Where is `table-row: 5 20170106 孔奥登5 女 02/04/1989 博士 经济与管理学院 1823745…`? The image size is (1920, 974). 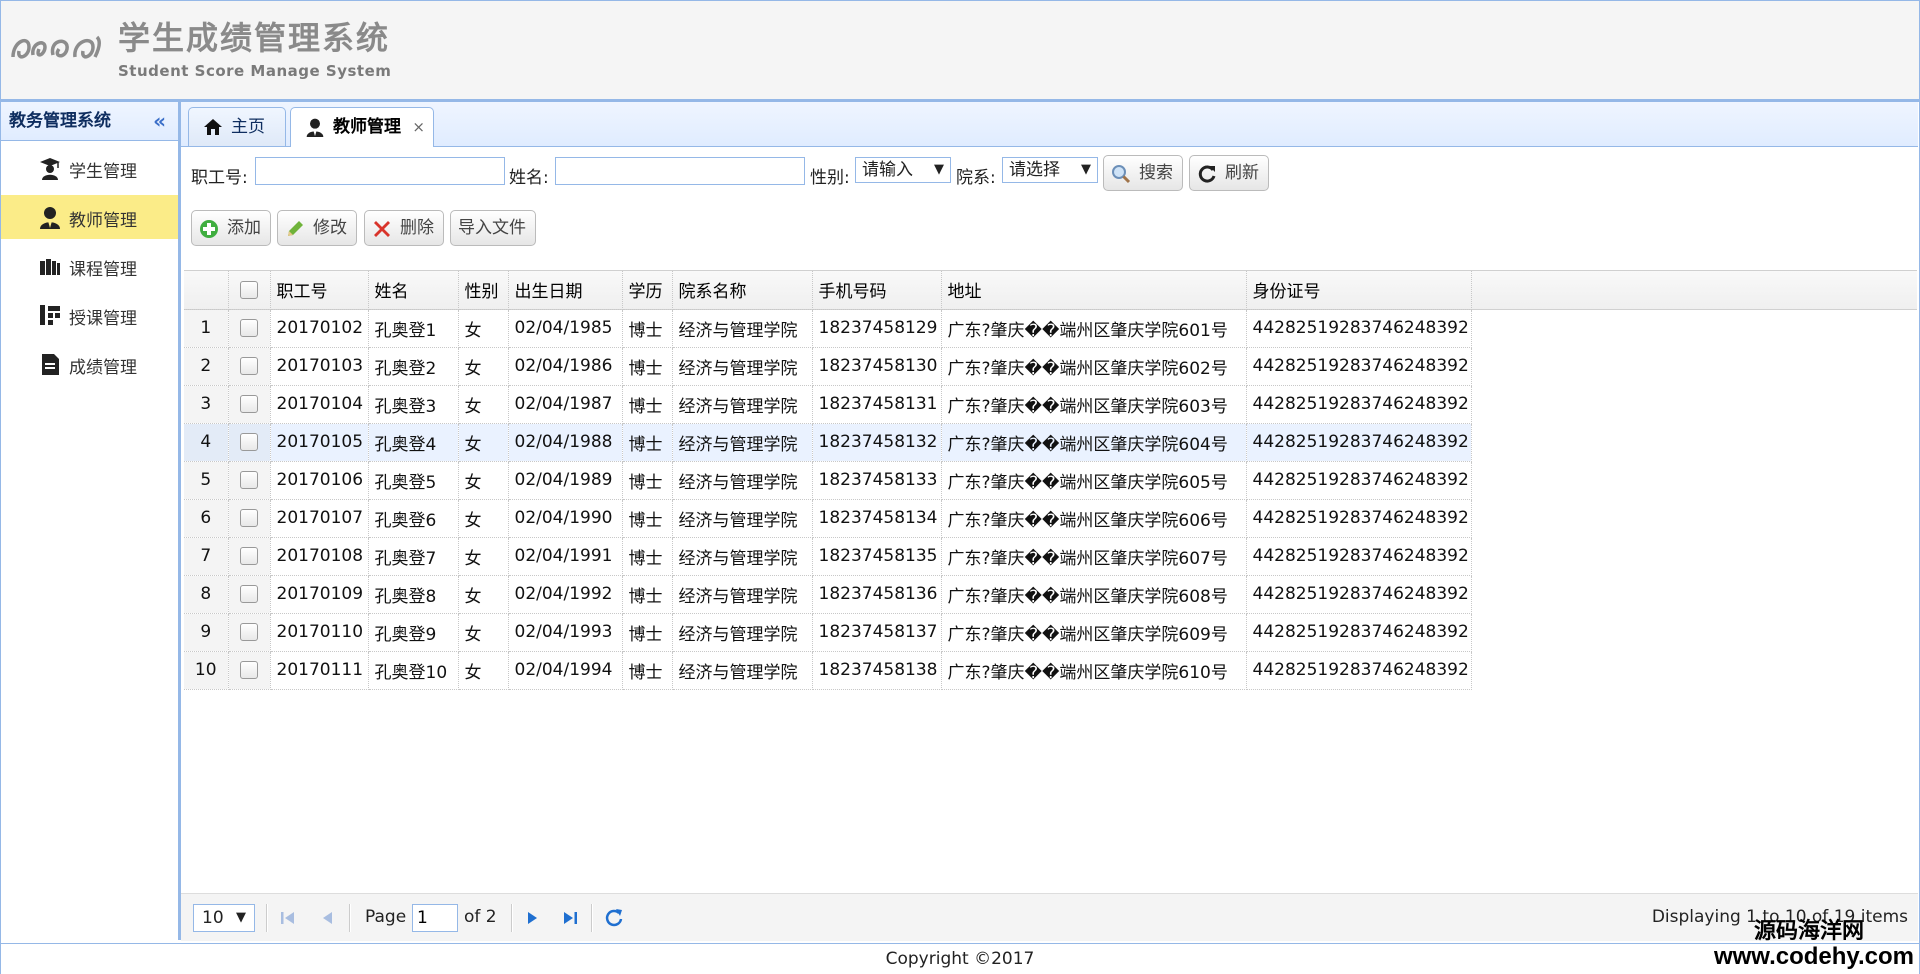
table-row: 5 20170106 孔奥登5 女 02/04/1989 博士 经济与管理学院 1823745… is located at coordinates (828, 480).